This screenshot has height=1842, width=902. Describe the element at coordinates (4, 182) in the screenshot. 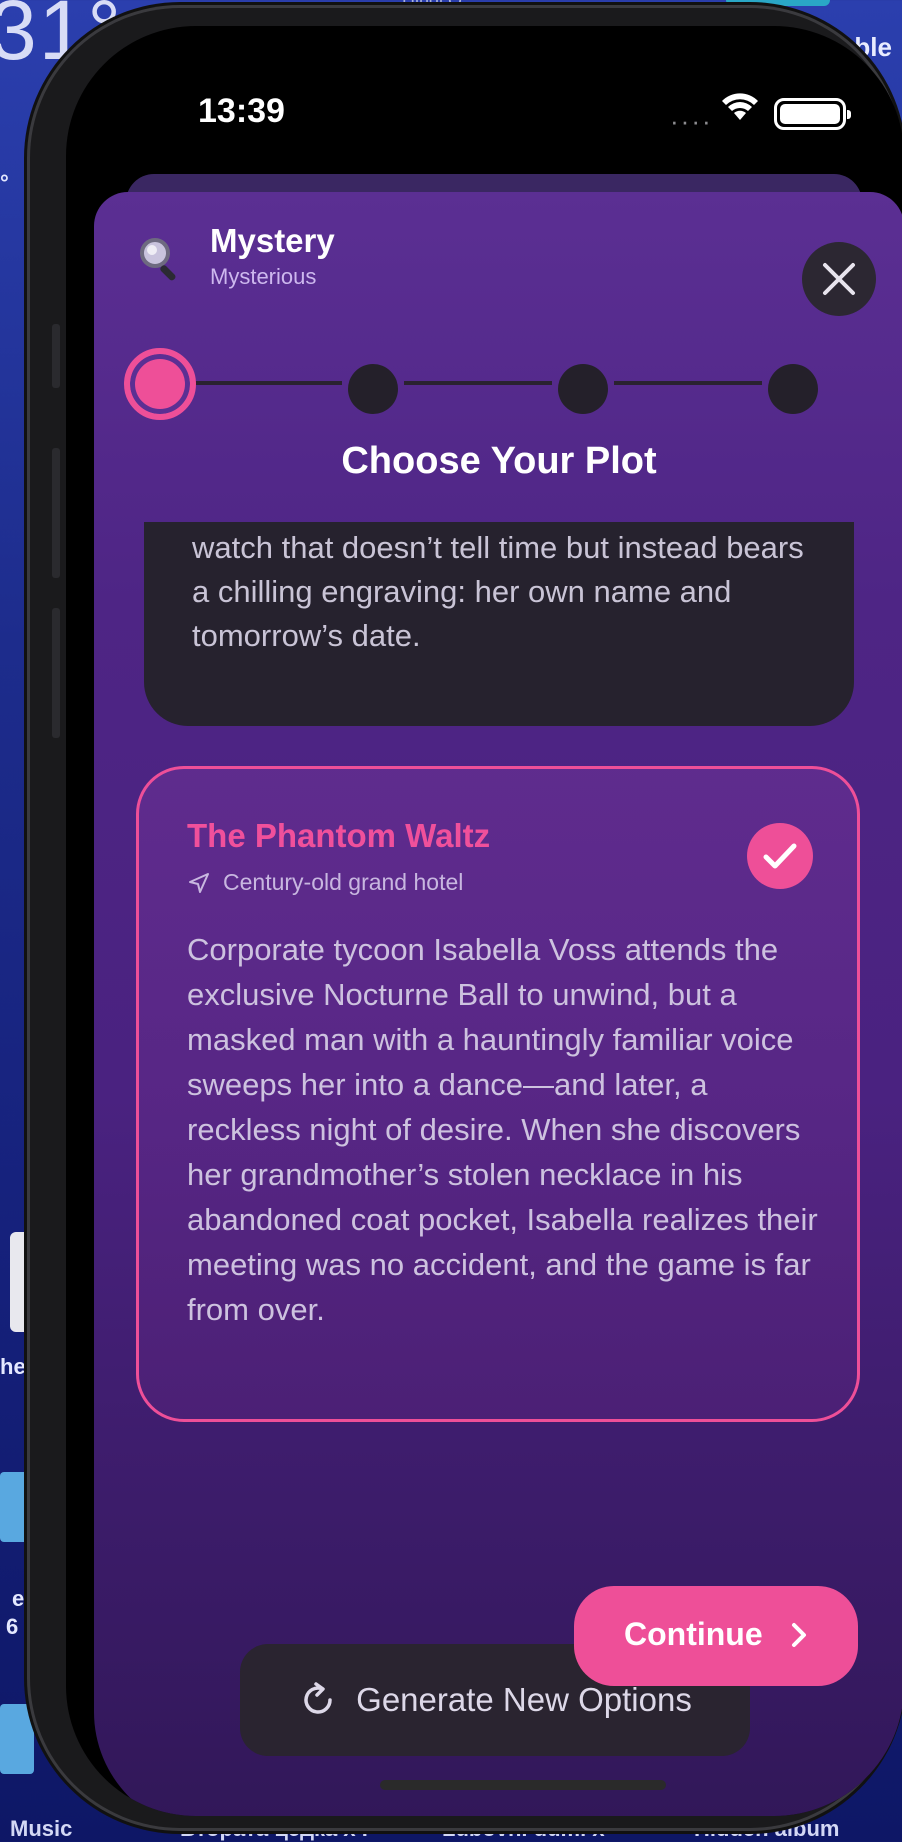

I see `desktop-left-text: °` at that location.